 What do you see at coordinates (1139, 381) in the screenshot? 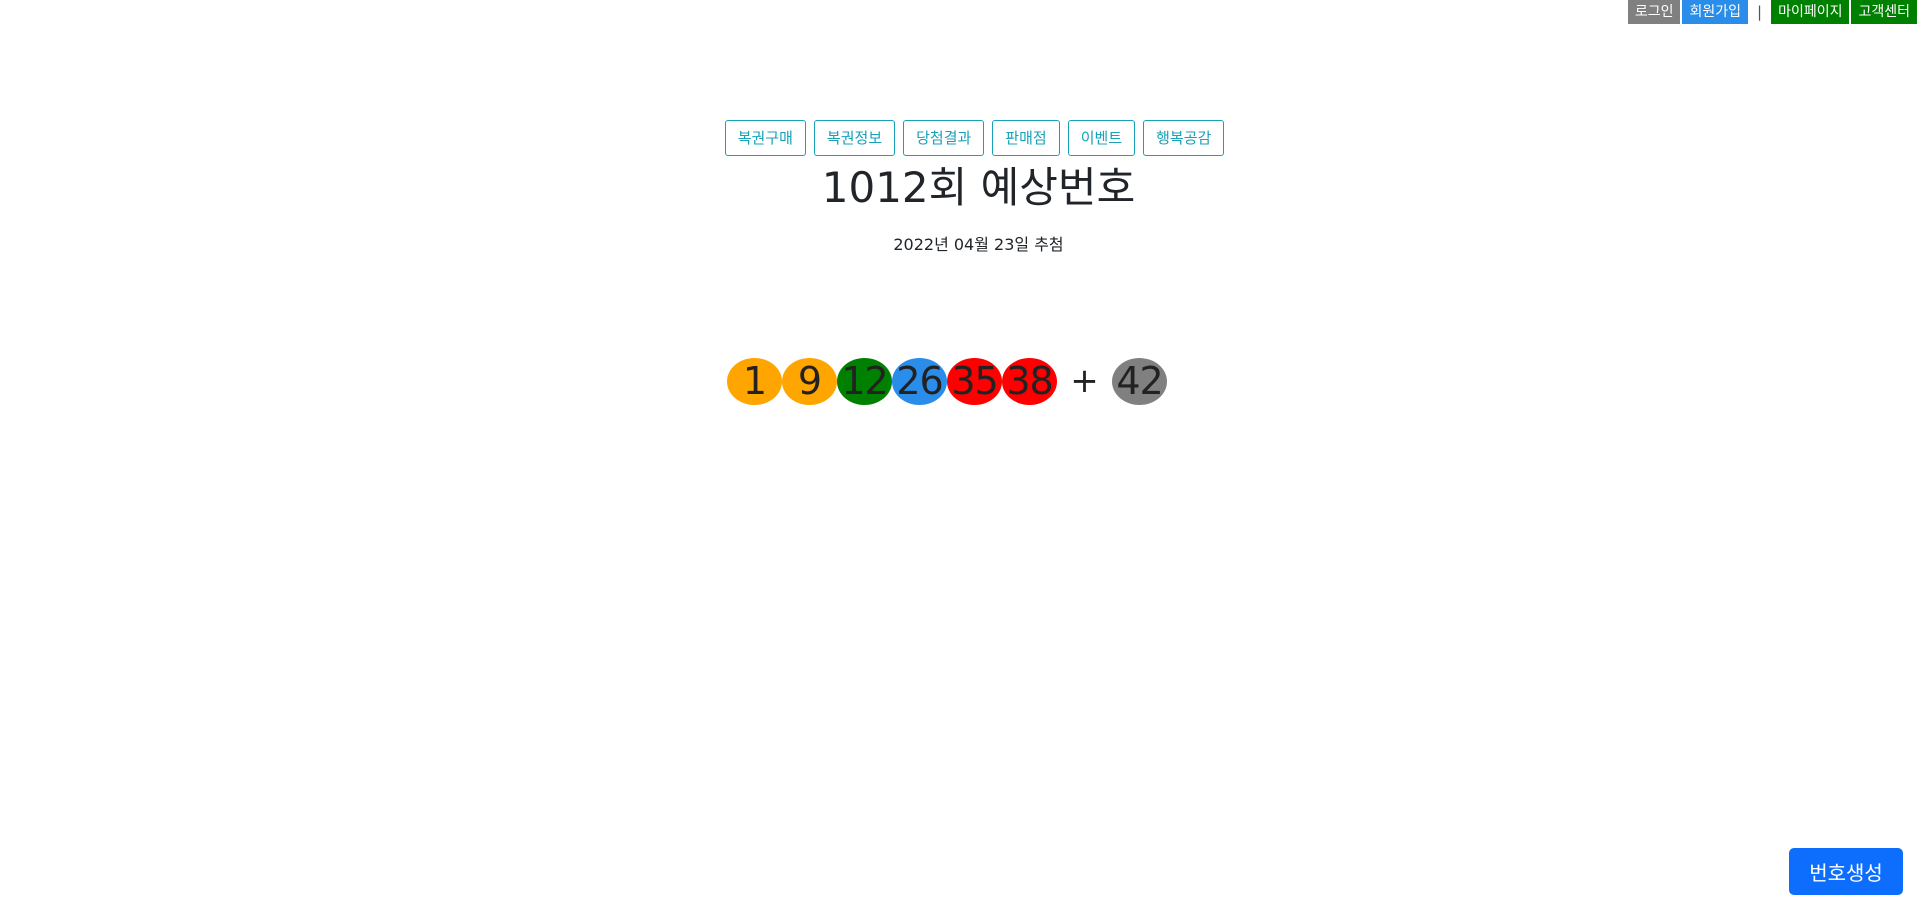
I see `bonus-ball: 42` at bounding box center [1139, 381].